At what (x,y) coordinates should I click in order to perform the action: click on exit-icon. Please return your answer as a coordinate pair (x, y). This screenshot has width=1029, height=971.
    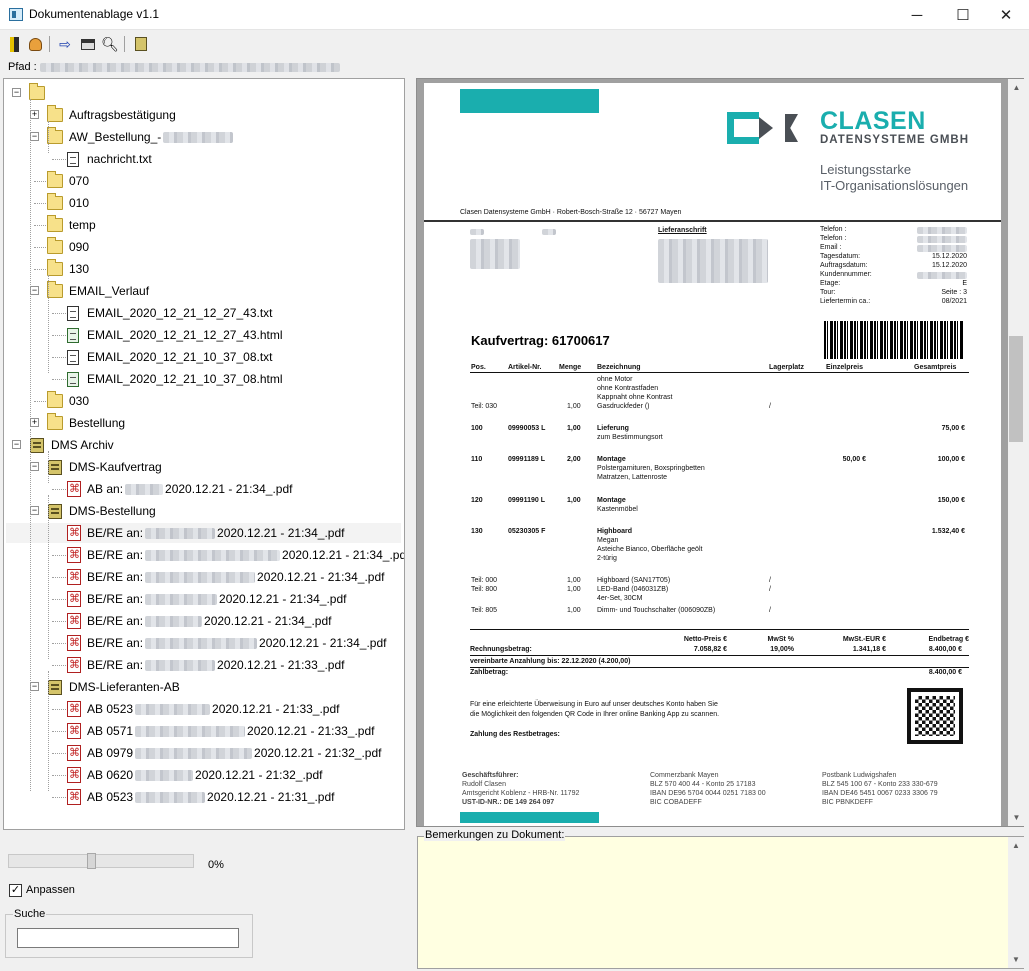
    Looking at the image, I should click on (14, 44).